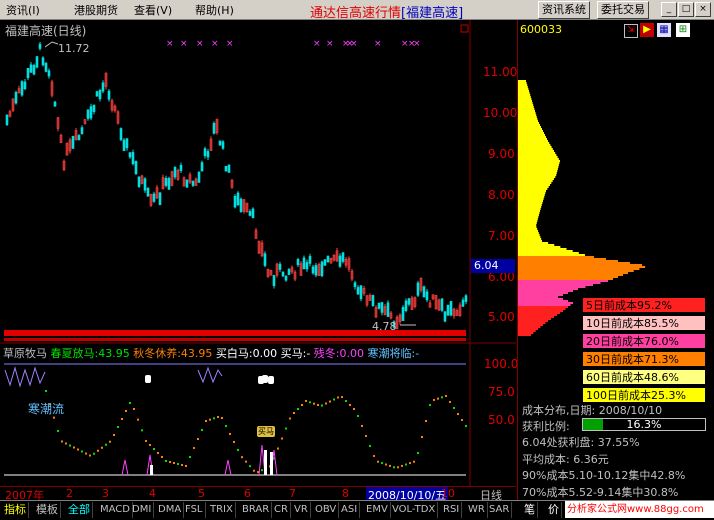 The height and width of the screenshot is (520, 714). Describe the element at coordinates (664, 30) in the screenshot. I see `chart-icon: ▦` at that location.